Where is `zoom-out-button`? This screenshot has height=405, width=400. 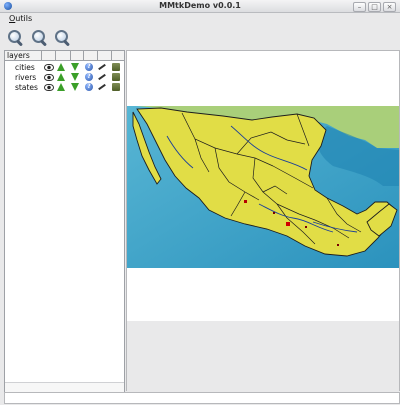
zoom-out-button is located at coordinates (38, 37).